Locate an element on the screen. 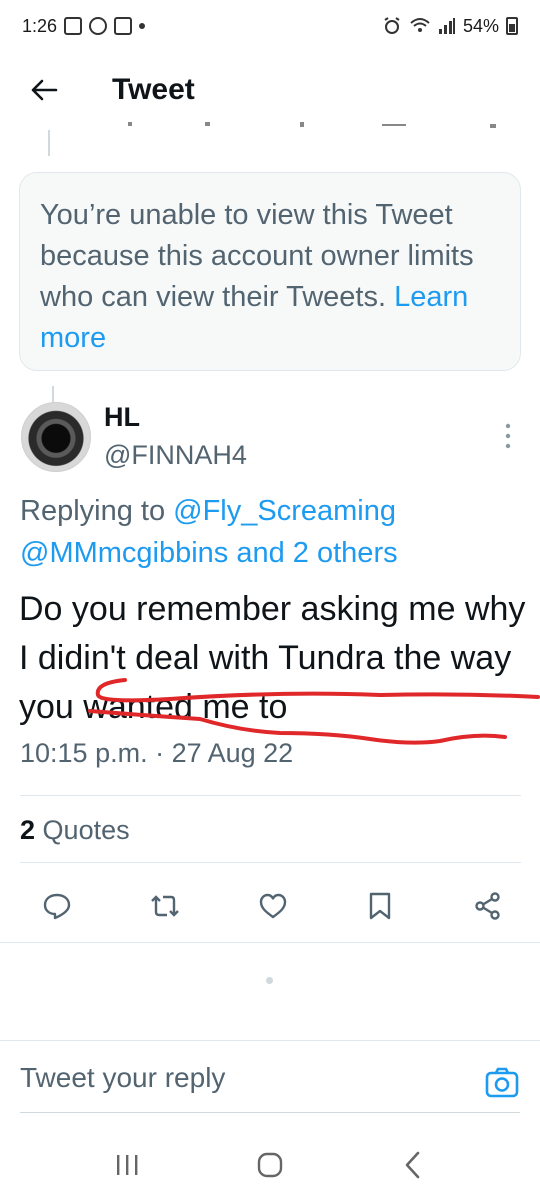 The image size is (540, 1200). wifi-icon is located at coordinates (420, 25).